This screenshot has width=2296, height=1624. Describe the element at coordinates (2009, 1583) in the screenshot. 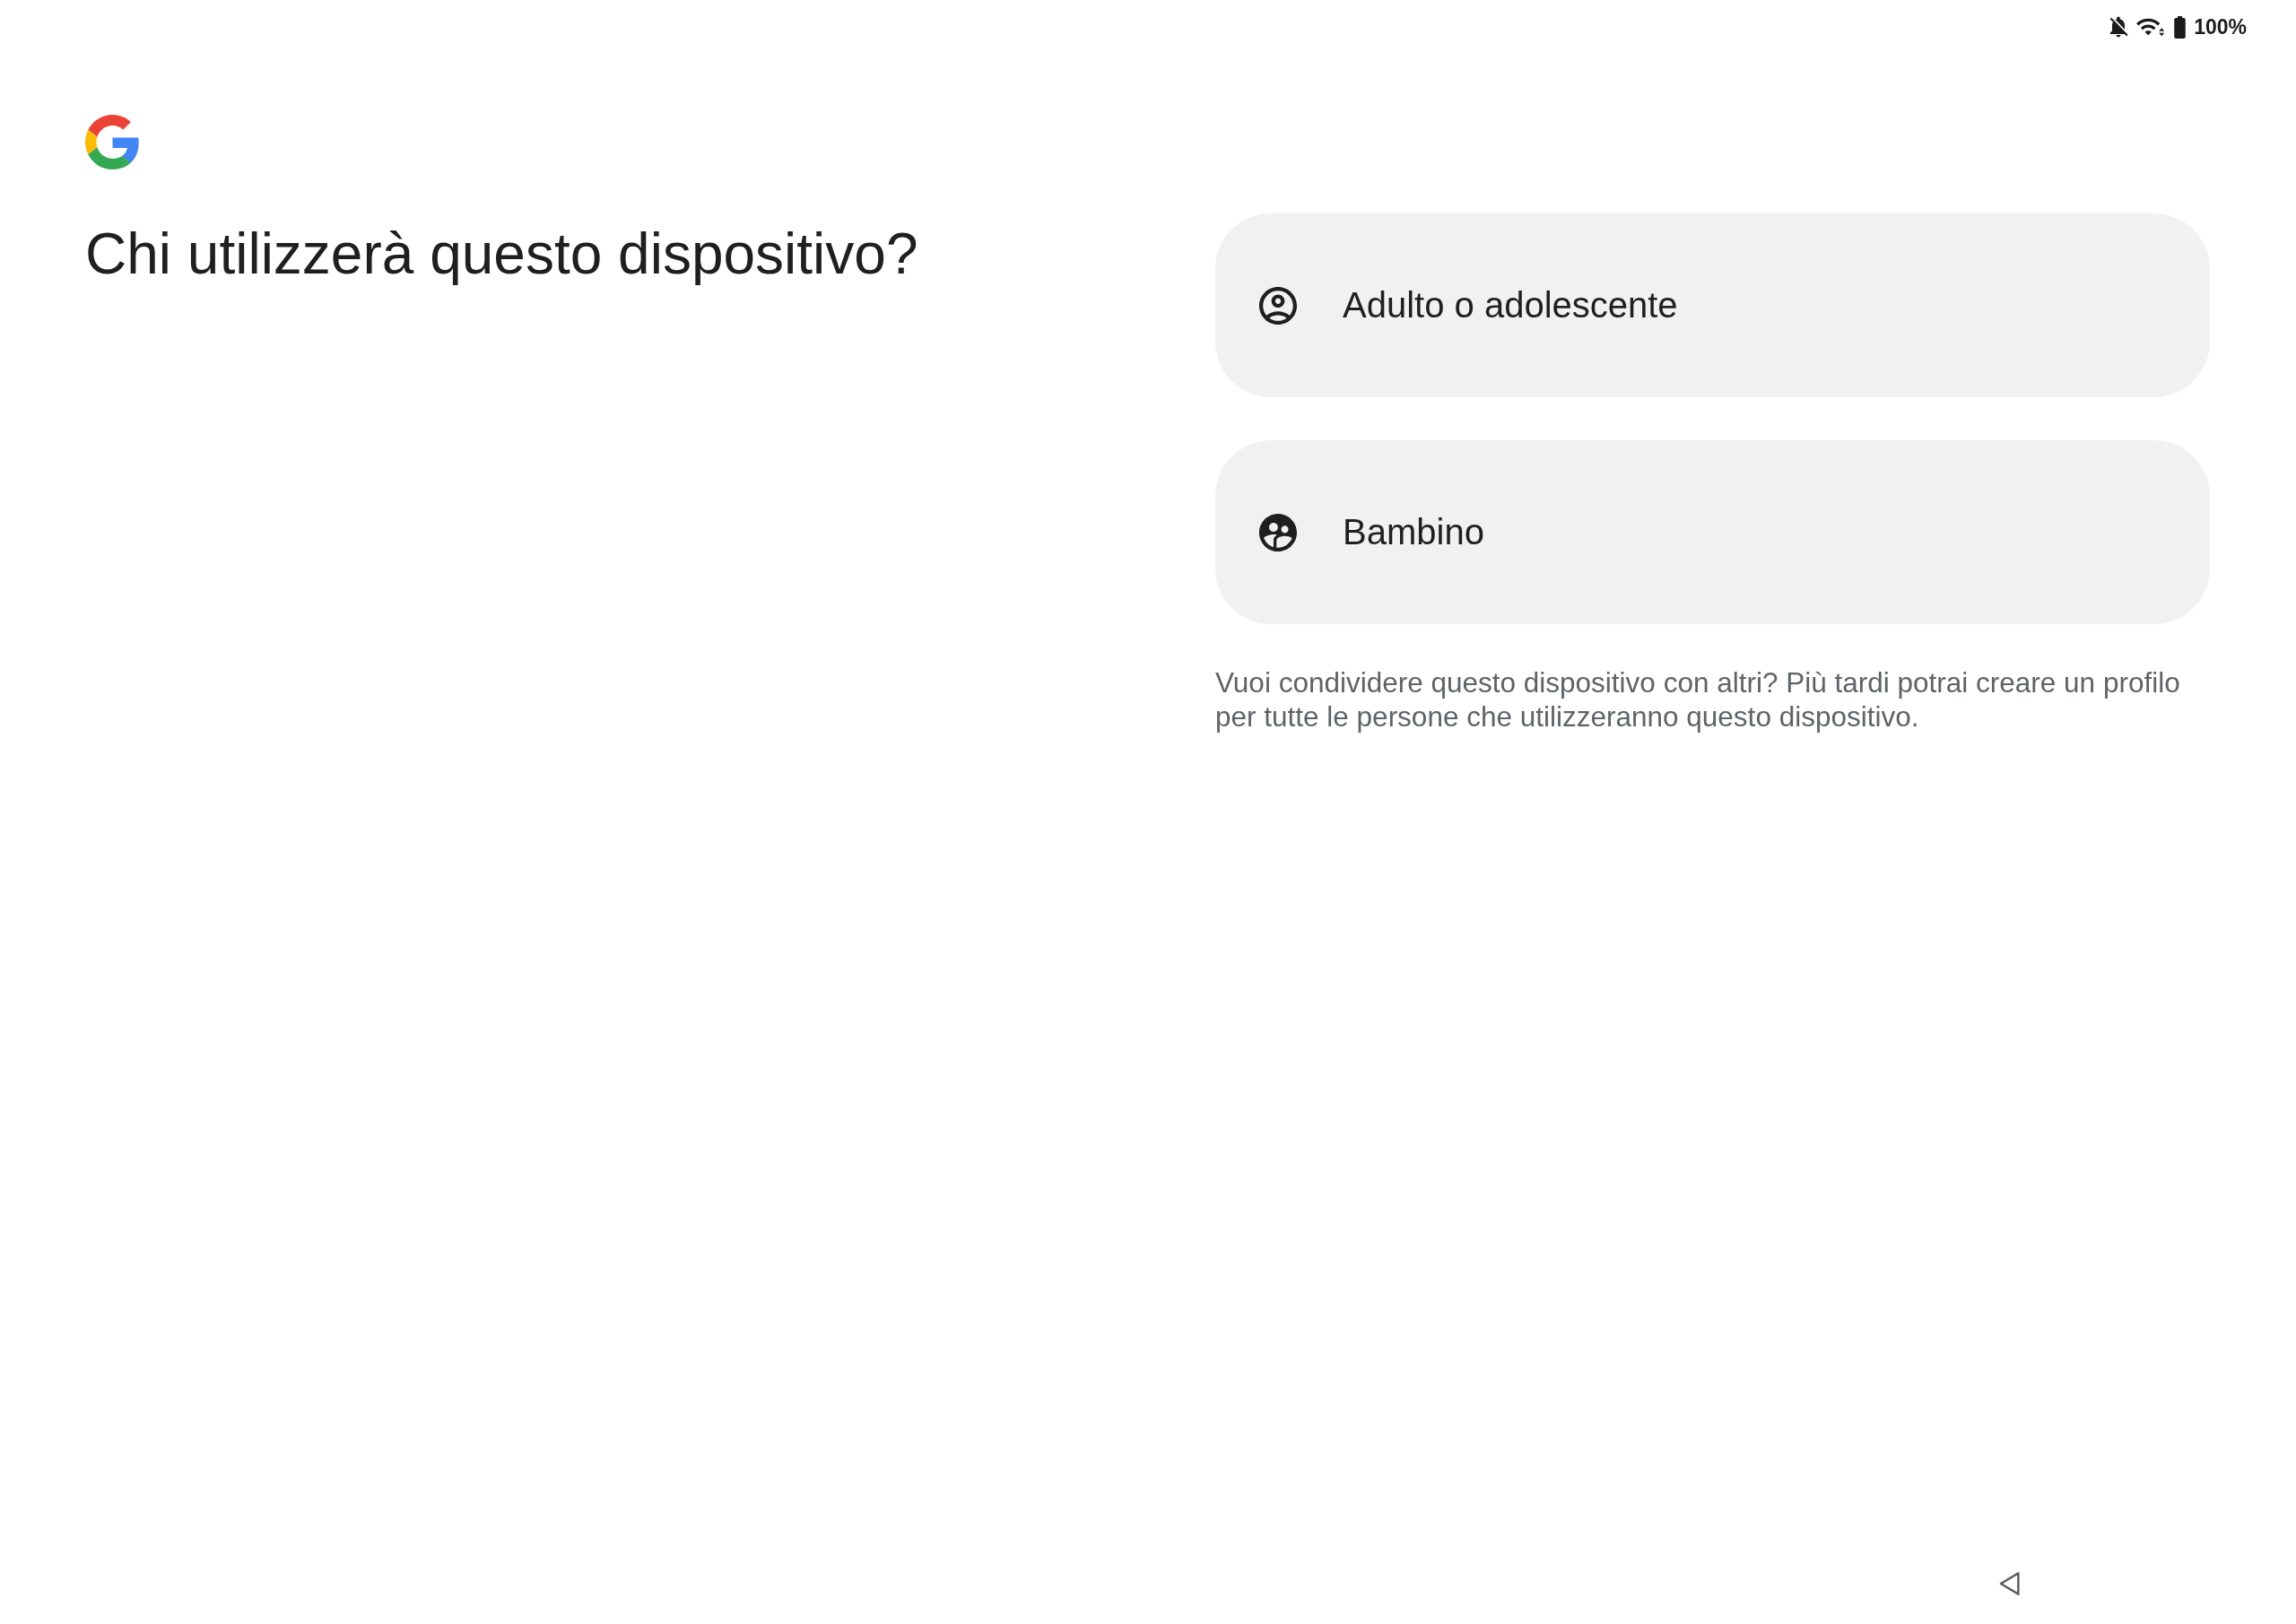

I see `back-icon` at that location.